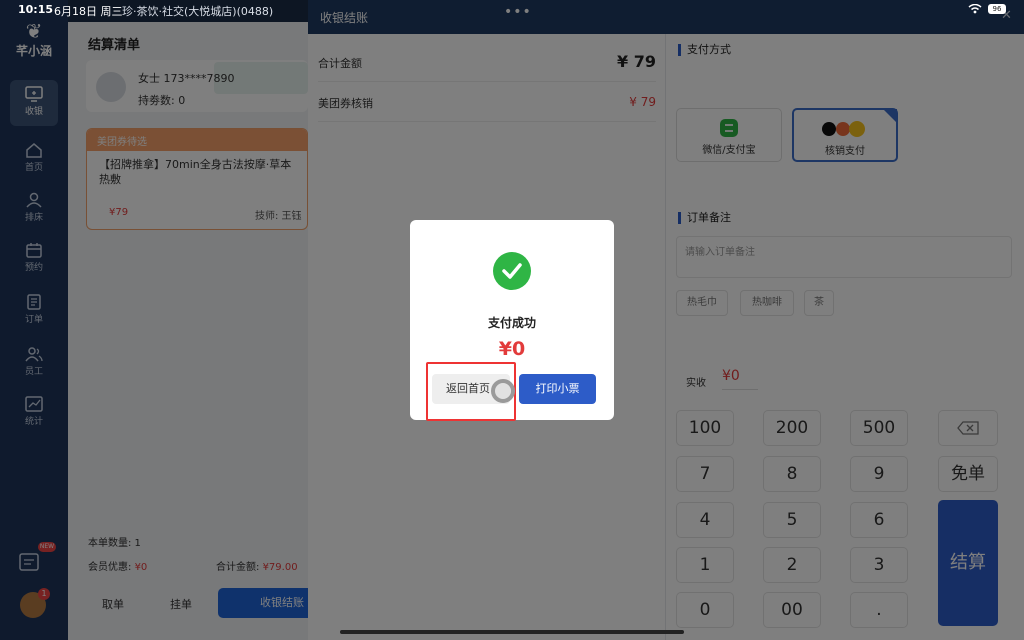 This screenshot has width=1024, height=640. What do you see at coordinates (503, 391) in the screenshot?
I see `touch-indicator` at bounding box center [503, 391].